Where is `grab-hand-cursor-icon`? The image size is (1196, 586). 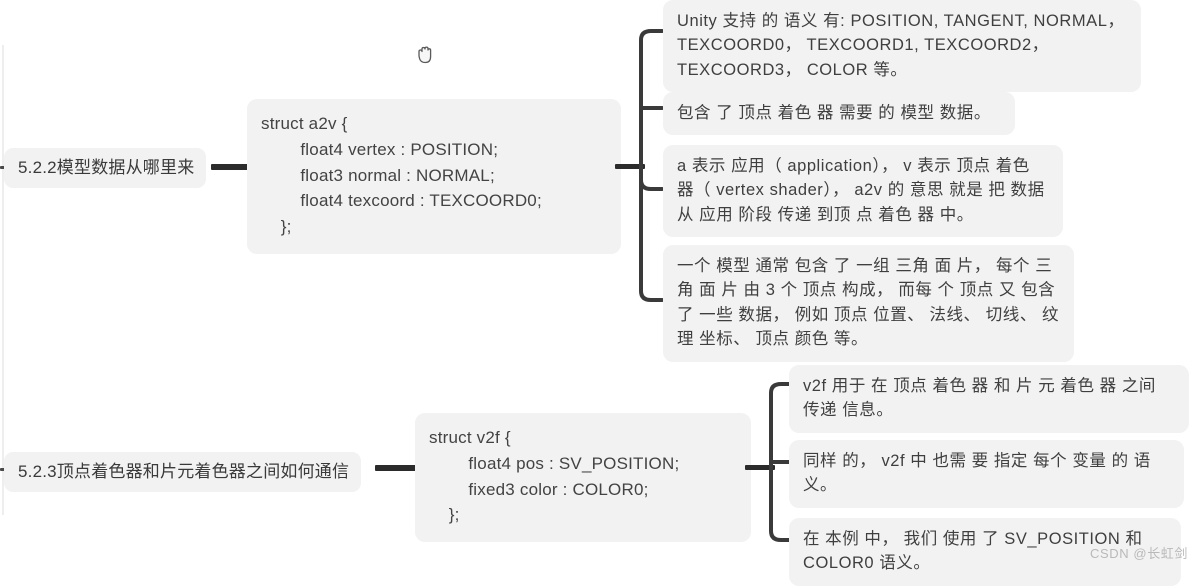
grab-hand-cursor-icon is located at coordinates (426, 55).